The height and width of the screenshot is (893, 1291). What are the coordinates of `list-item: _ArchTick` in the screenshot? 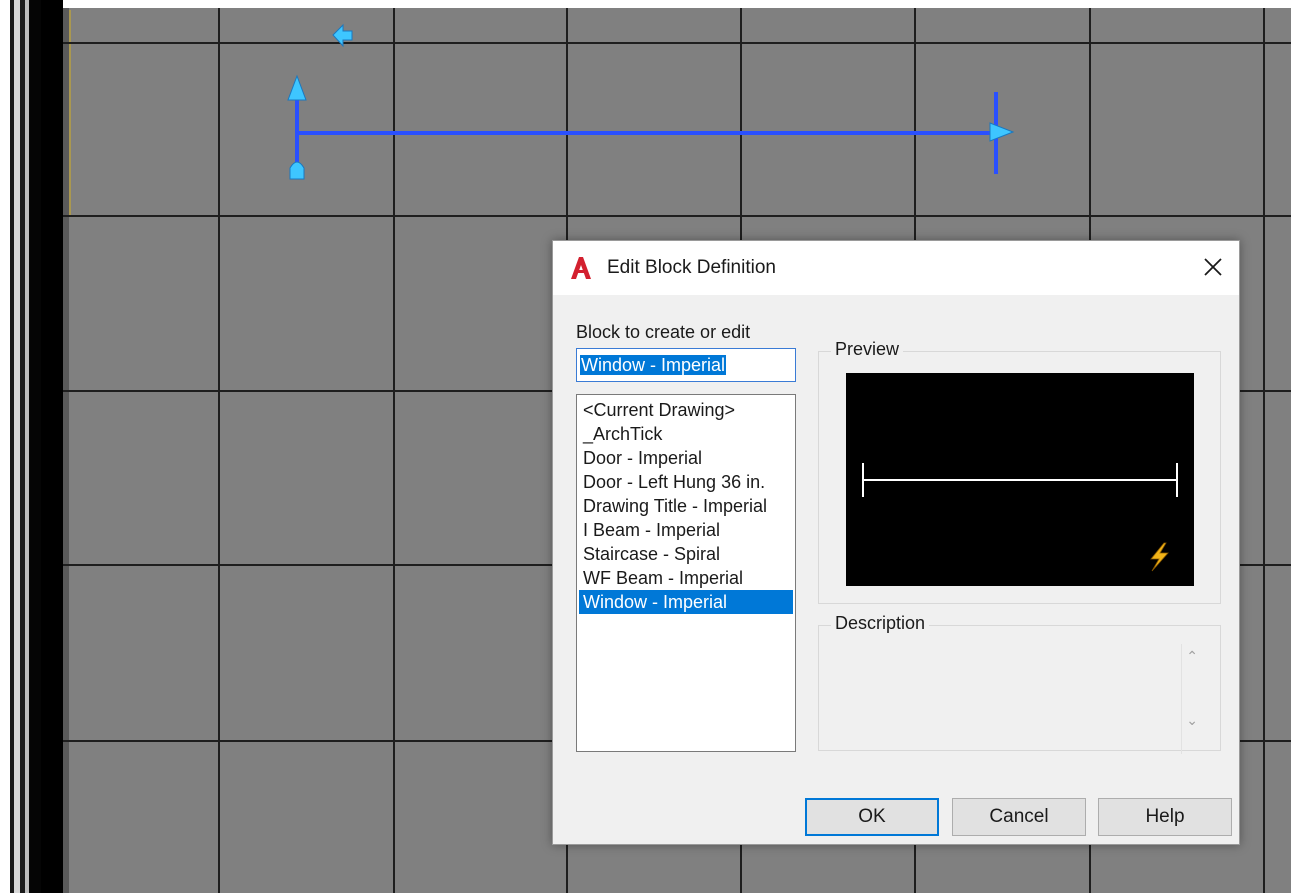 It's located at (686, 434).